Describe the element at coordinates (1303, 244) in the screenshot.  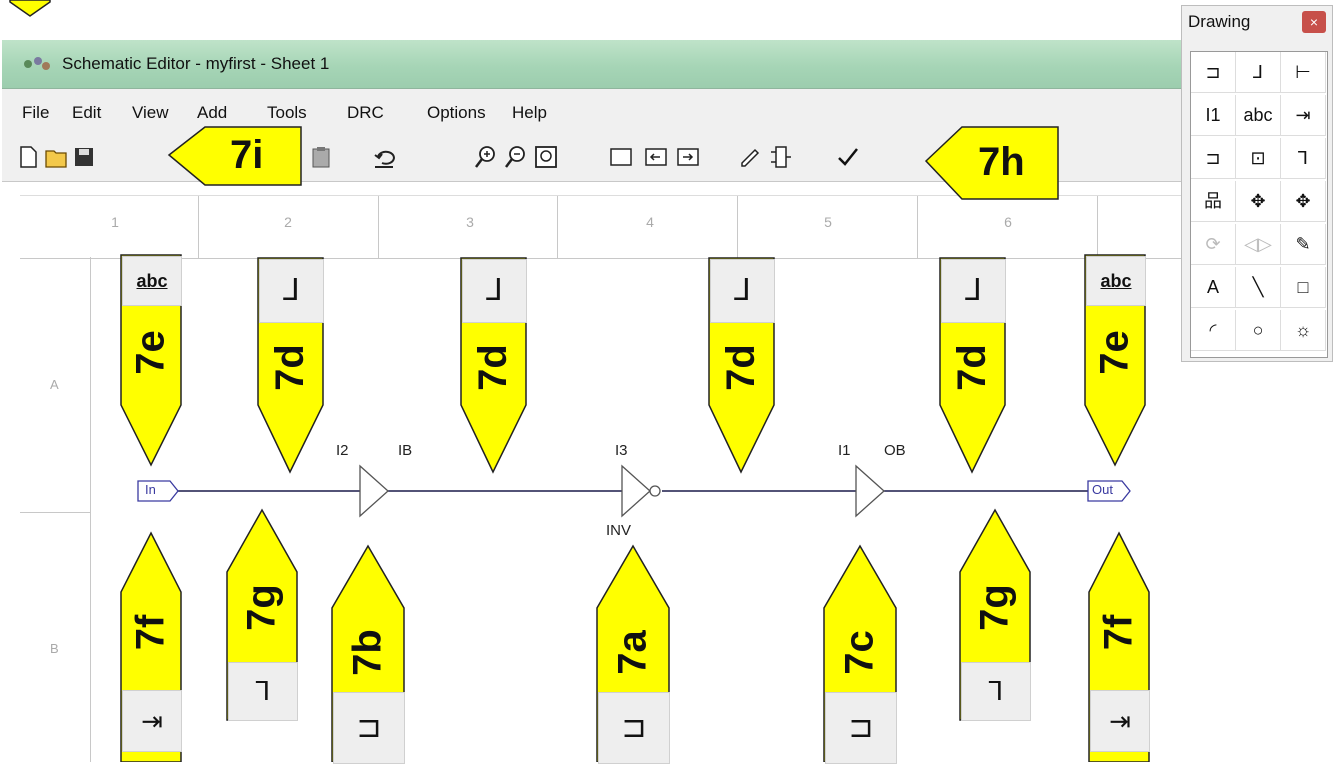
I see `pencil-icon: ✎` at that location.